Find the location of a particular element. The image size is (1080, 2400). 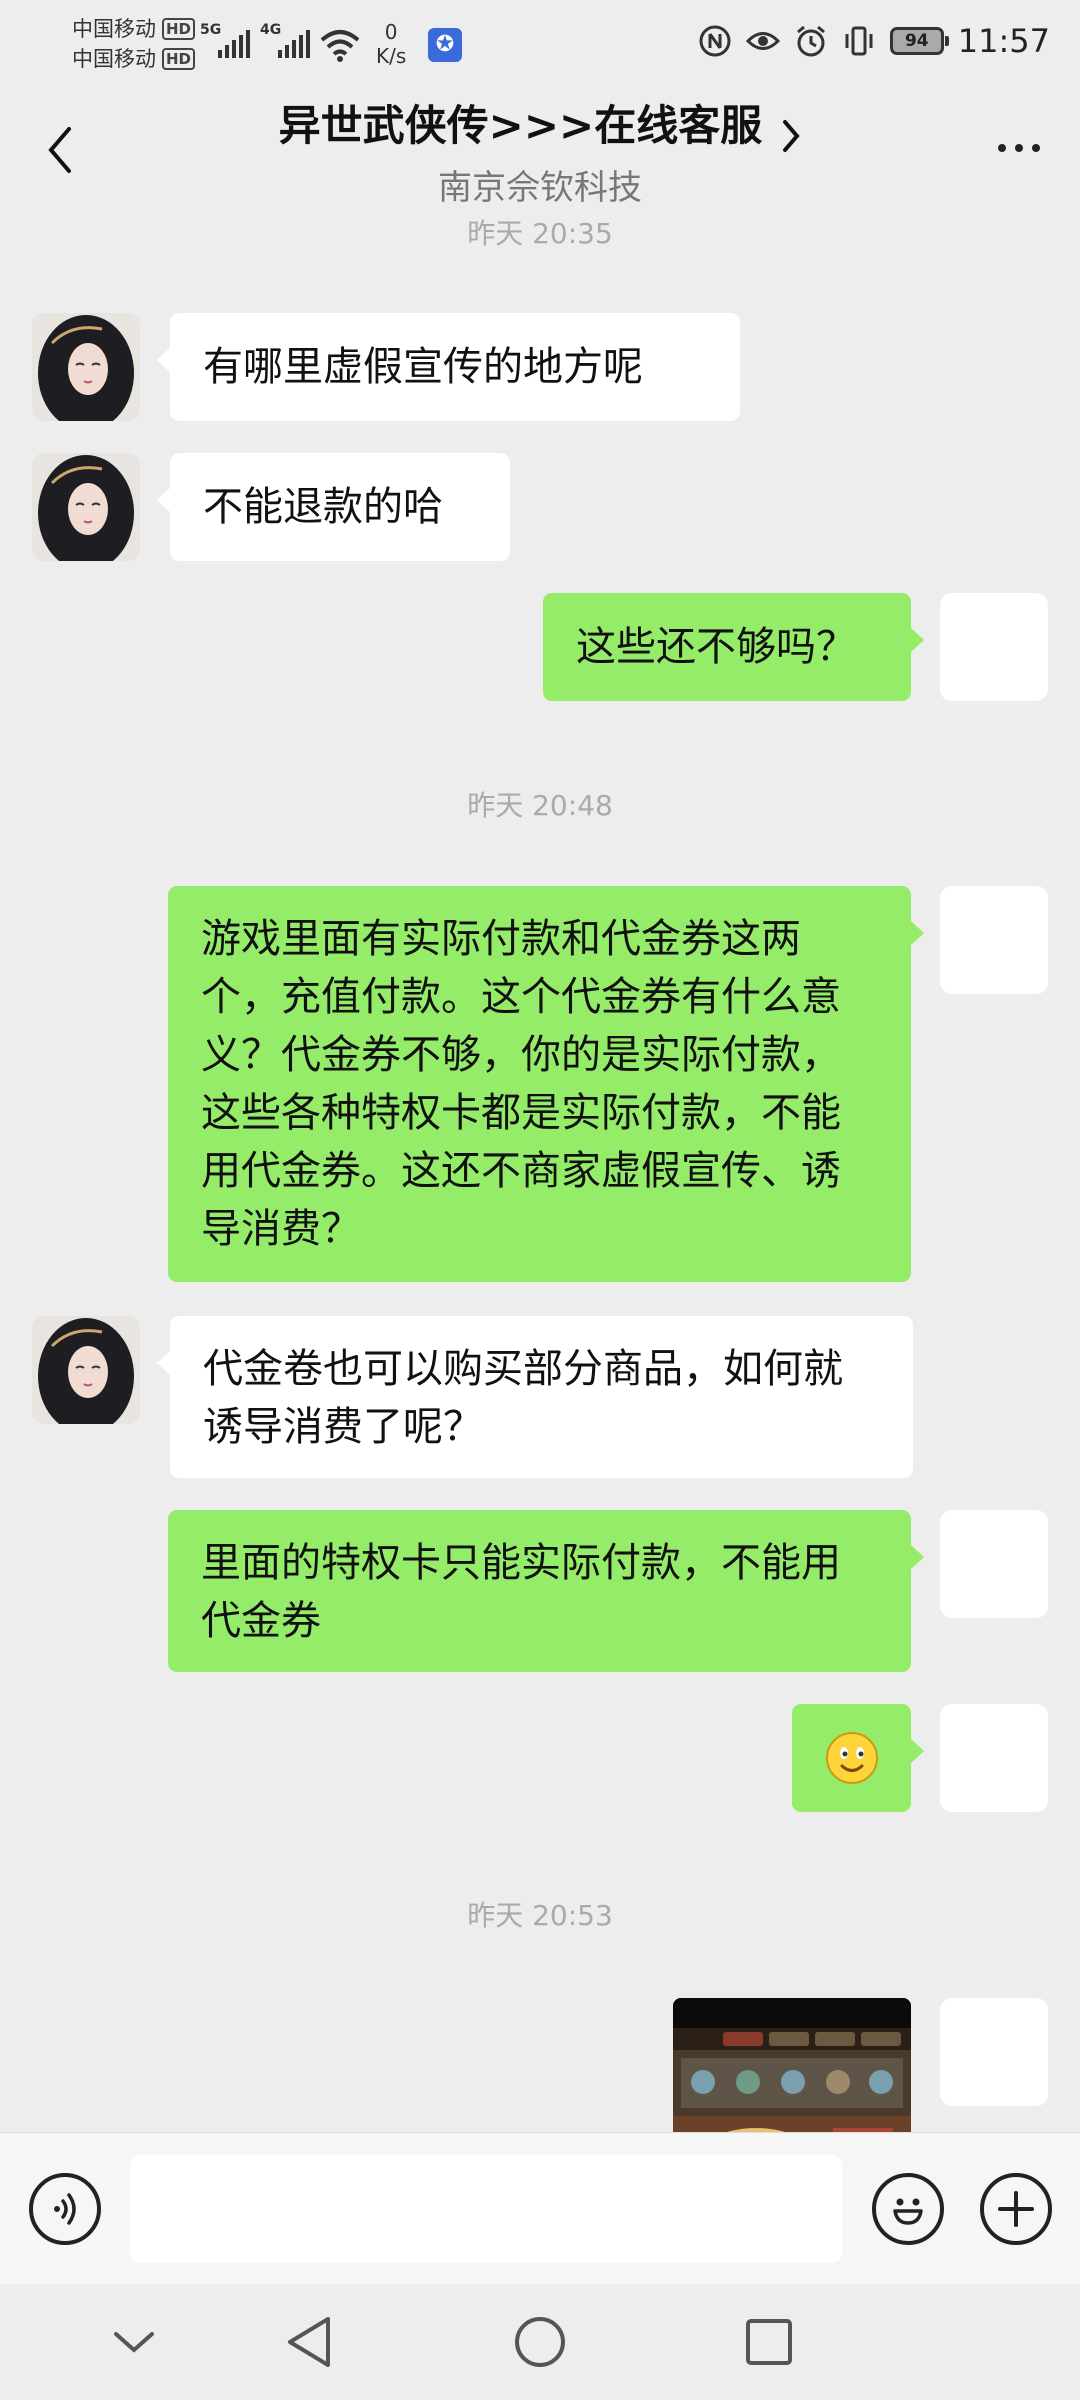

voice-mode-icon is located at coordinates (65, 2209).